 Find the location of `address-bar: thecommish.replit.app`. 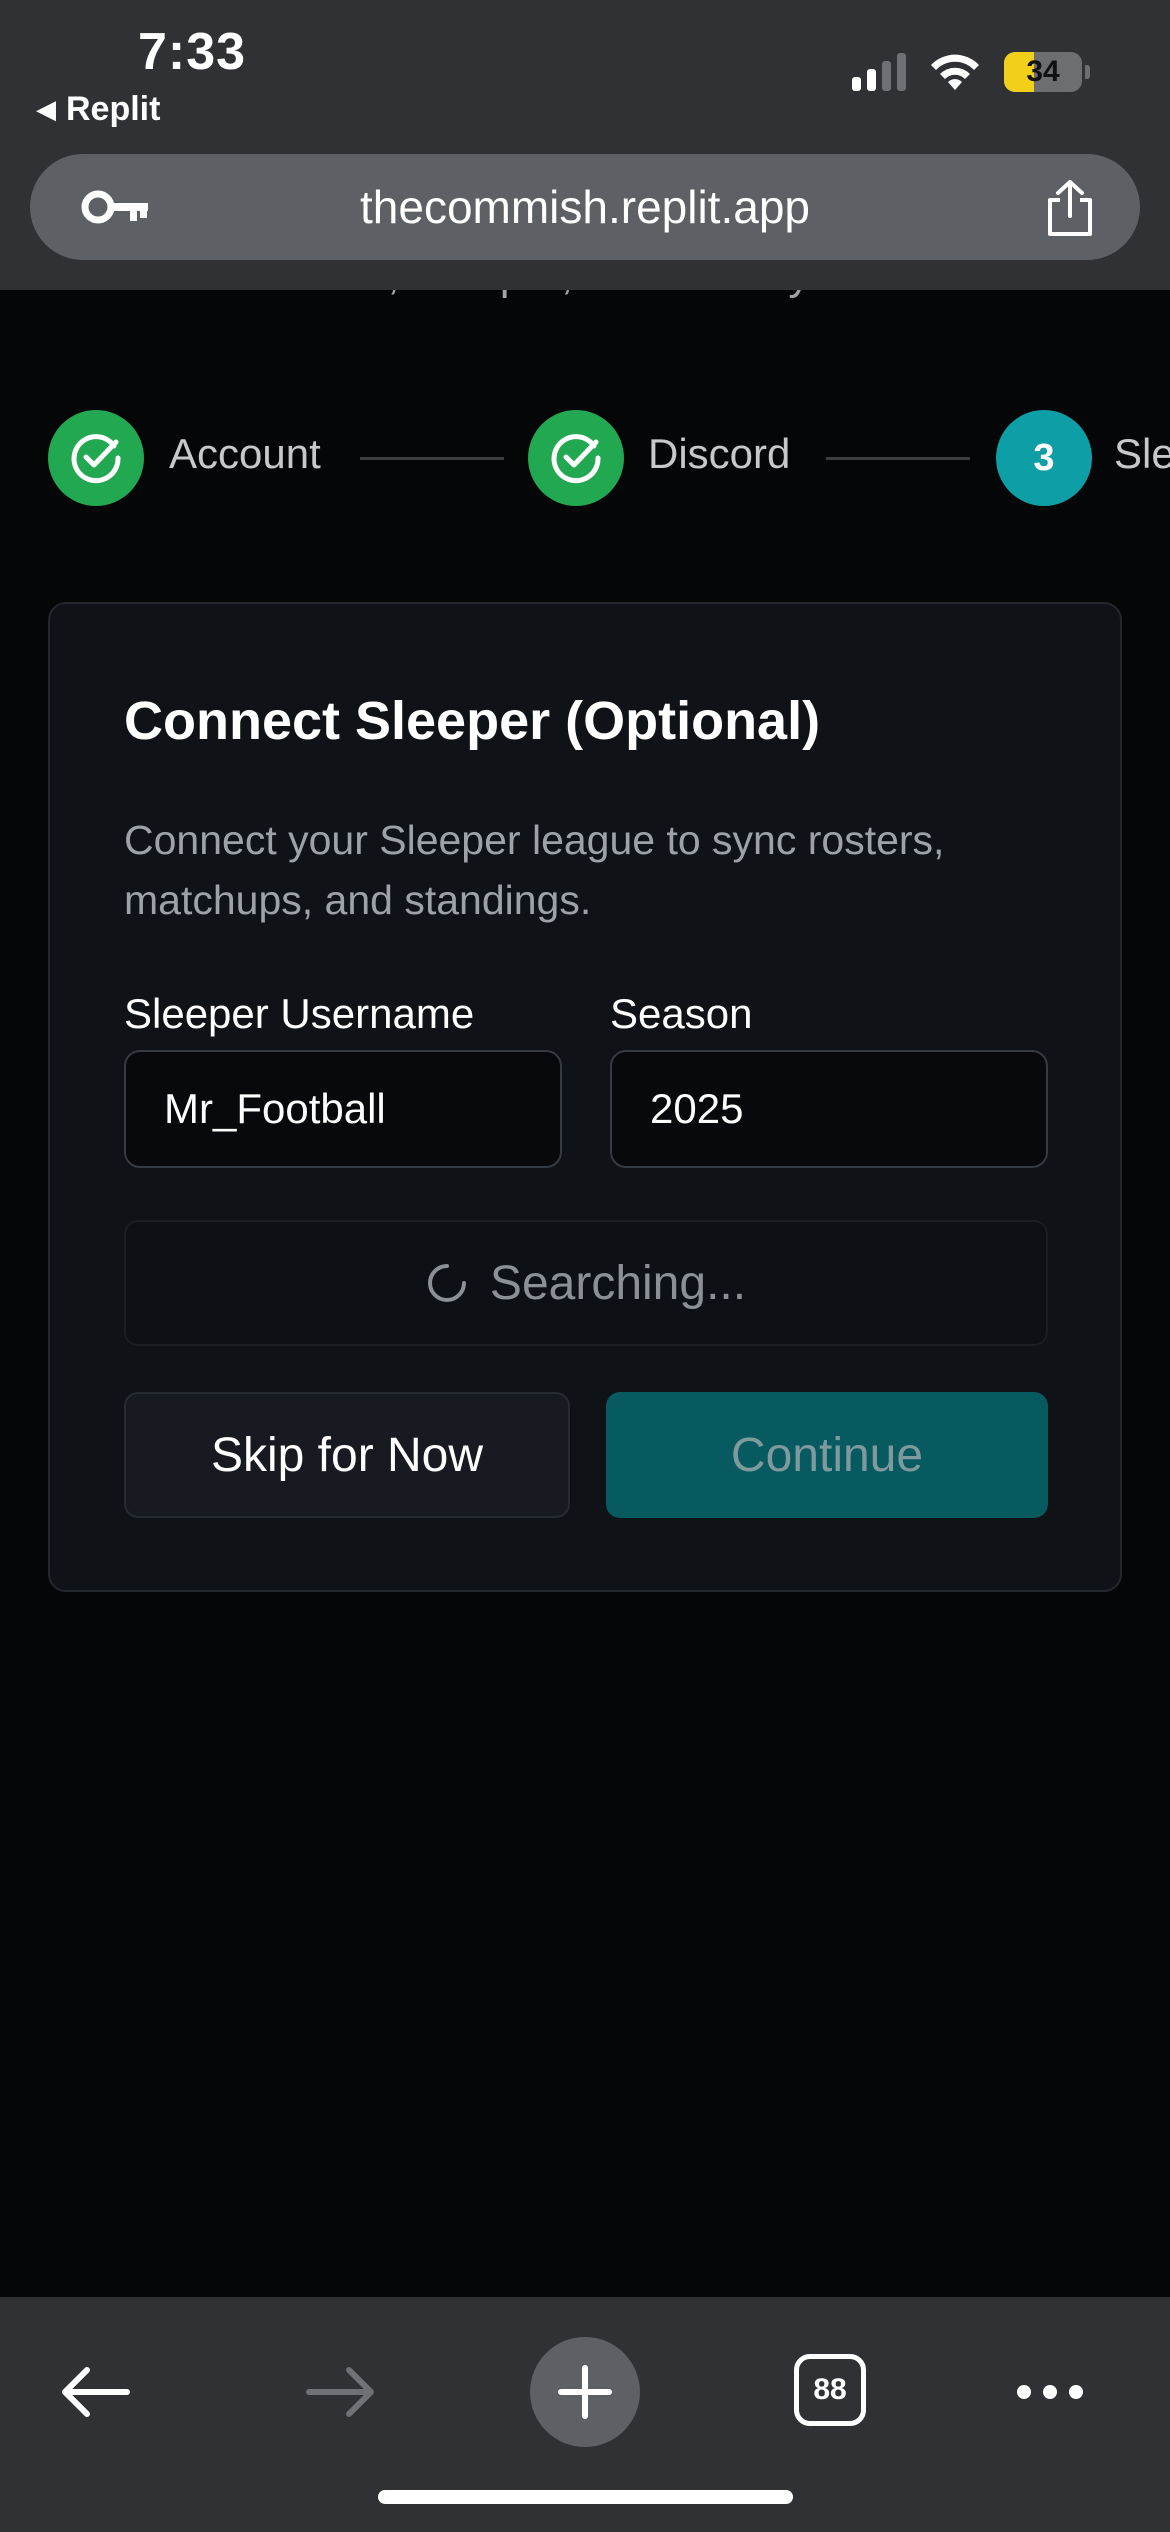

address-bar: thecommish.replit.app is located at coordinates (585, 207).